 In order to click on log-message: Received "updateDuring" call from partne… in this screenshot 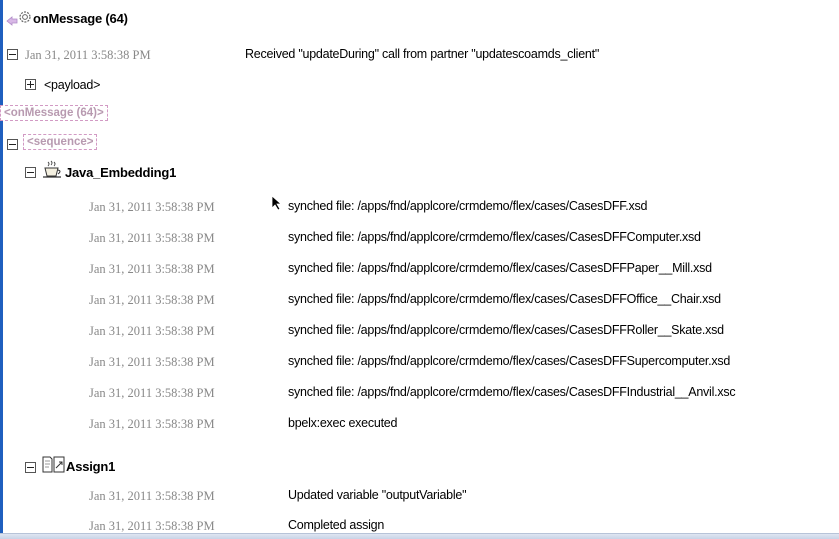, I will do `click(422, 54)`.